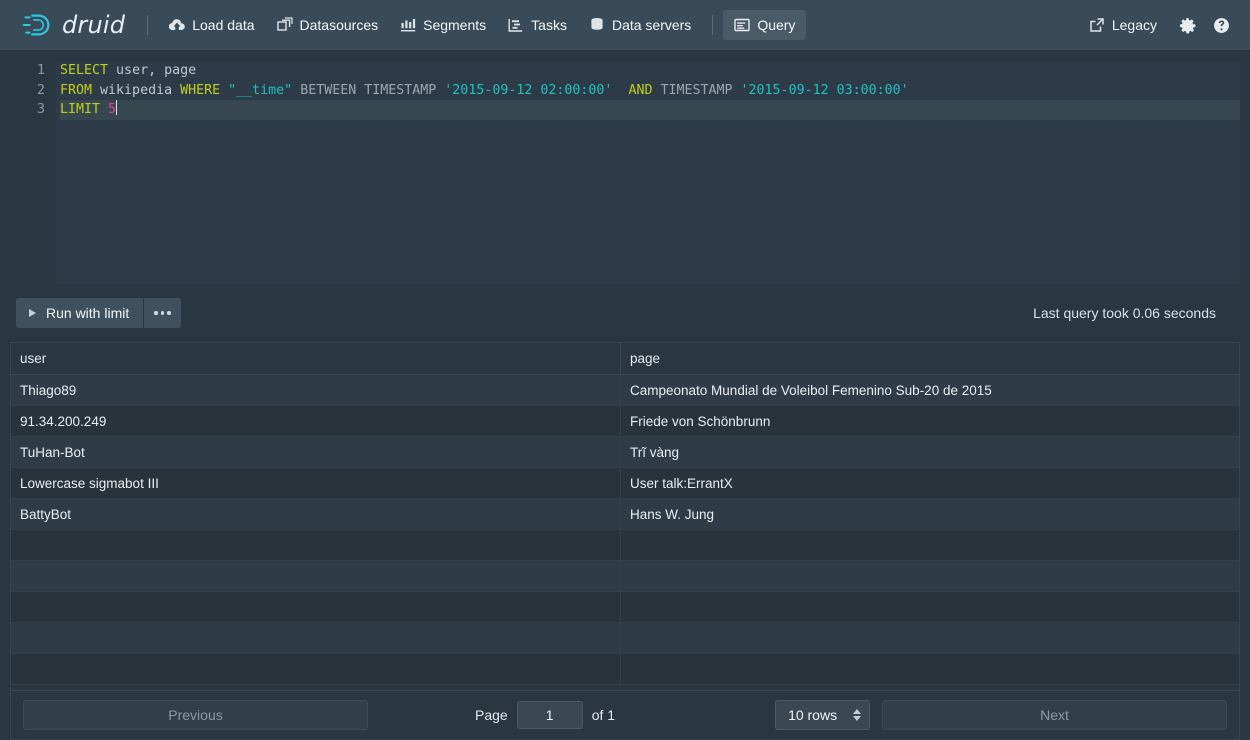 This screenshot has width=1250, height=740. I want to click on run-button-label: Run with limit, so click(88, 313).